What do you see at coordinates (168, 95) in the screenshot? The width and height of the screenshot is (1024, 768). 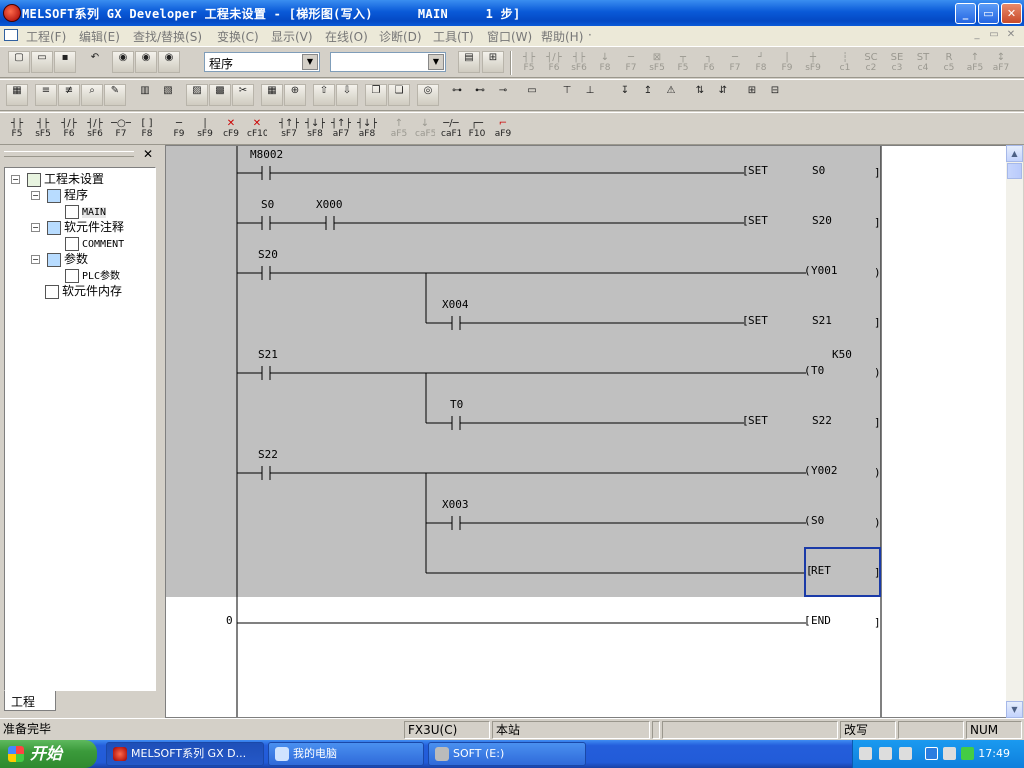 I see `write-mode-icon: ▧` at bounding box center [168, 95].